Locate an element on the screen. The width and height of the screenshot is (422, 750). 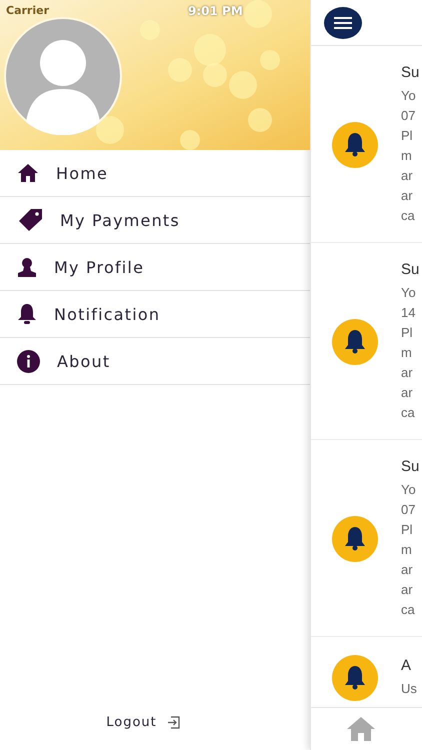
notification-card: Su Yo 14 Pl m ar ar ca is located at coordinates (366, 341).